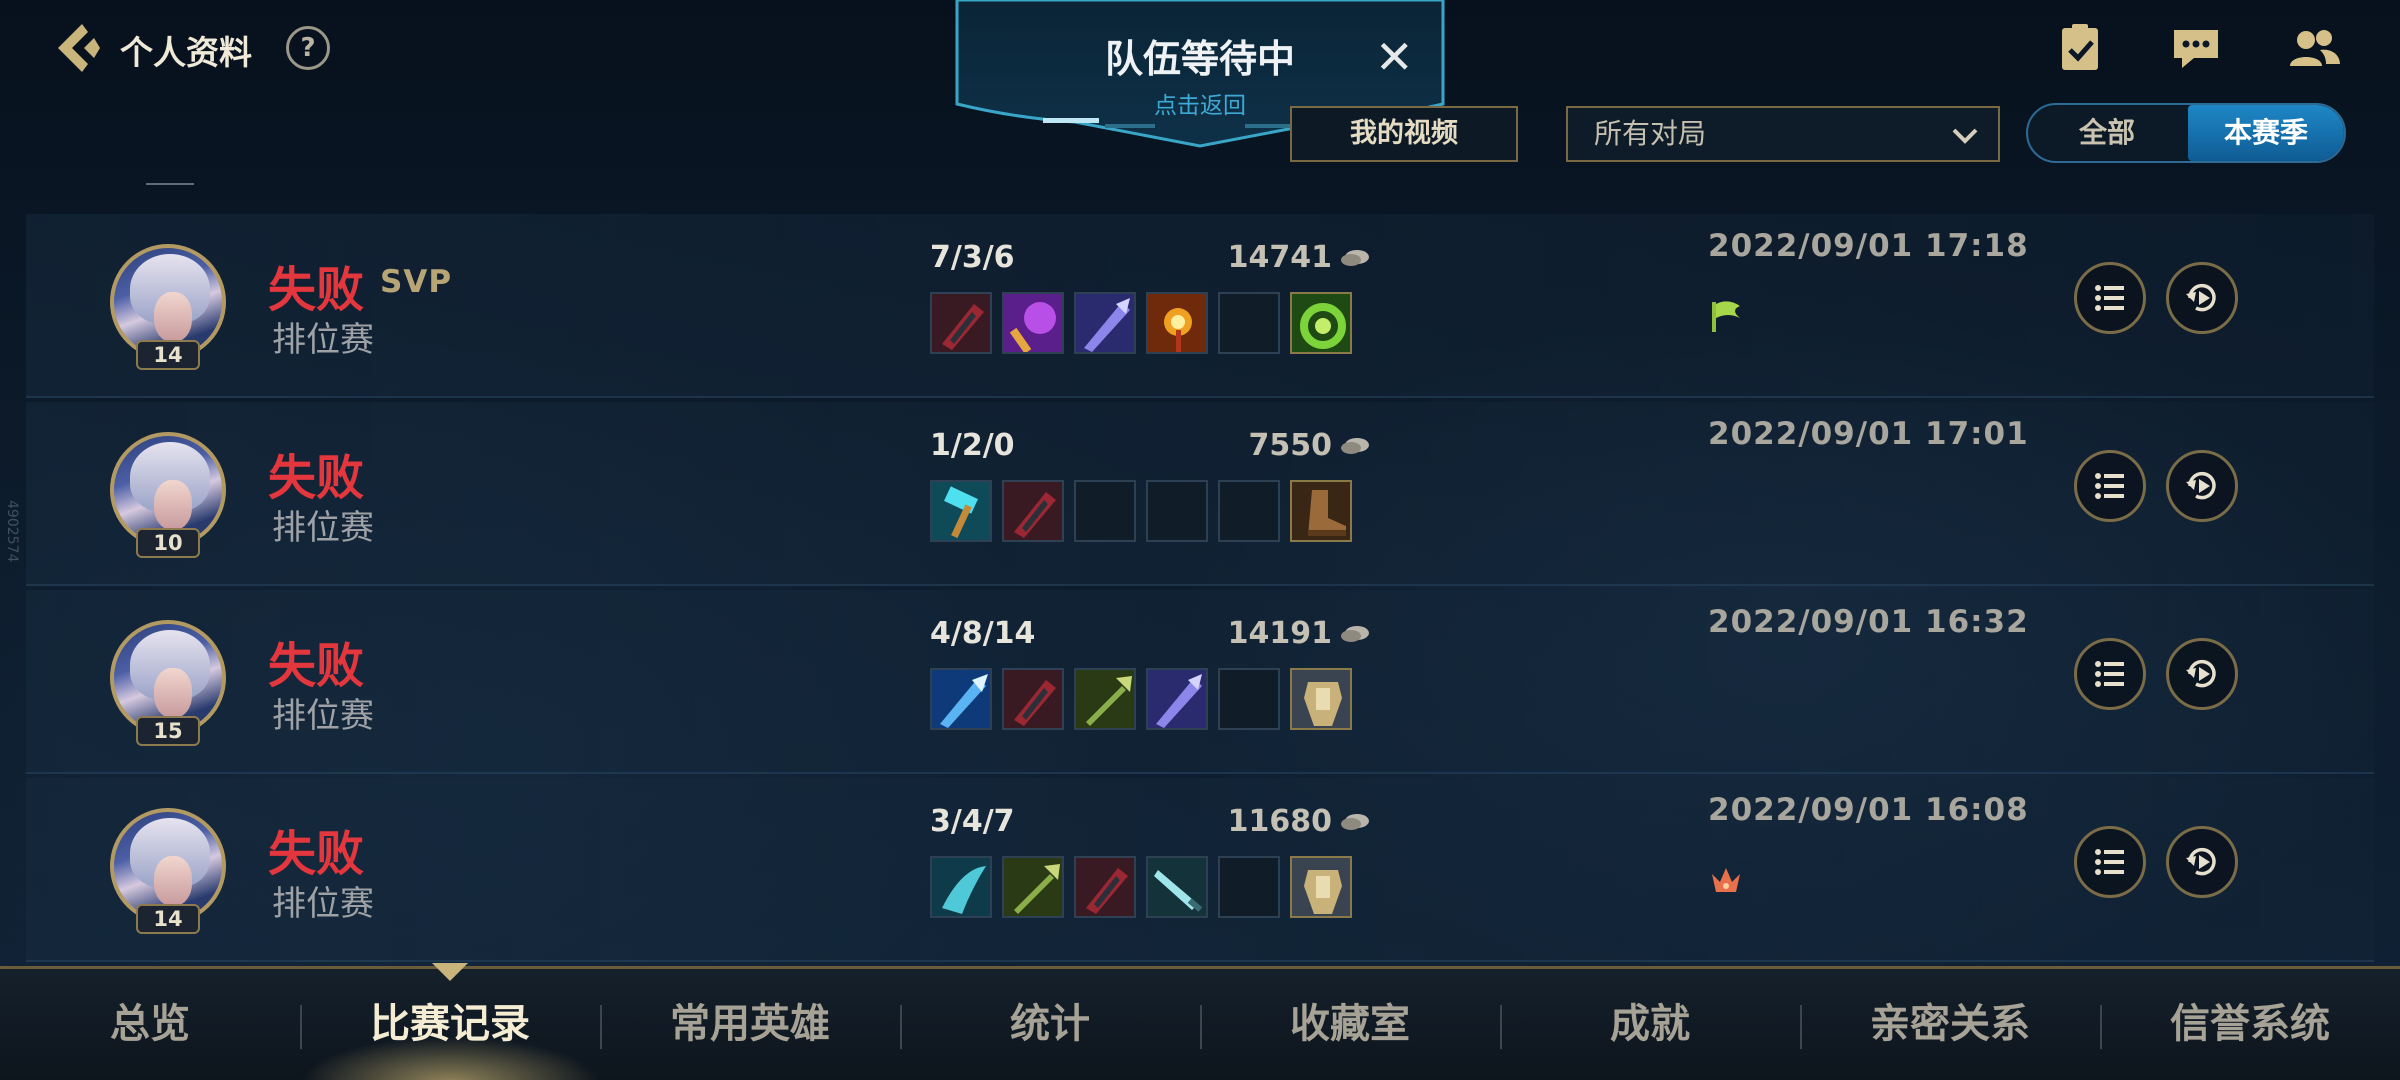 Image resolution: width=2400 pixels, height=1080 pixels. What do you see at coordinates (1868, 246) in the screenshot?
I see `match-date: 2022/09/01 17:18` at bounding box center [1868, 246].